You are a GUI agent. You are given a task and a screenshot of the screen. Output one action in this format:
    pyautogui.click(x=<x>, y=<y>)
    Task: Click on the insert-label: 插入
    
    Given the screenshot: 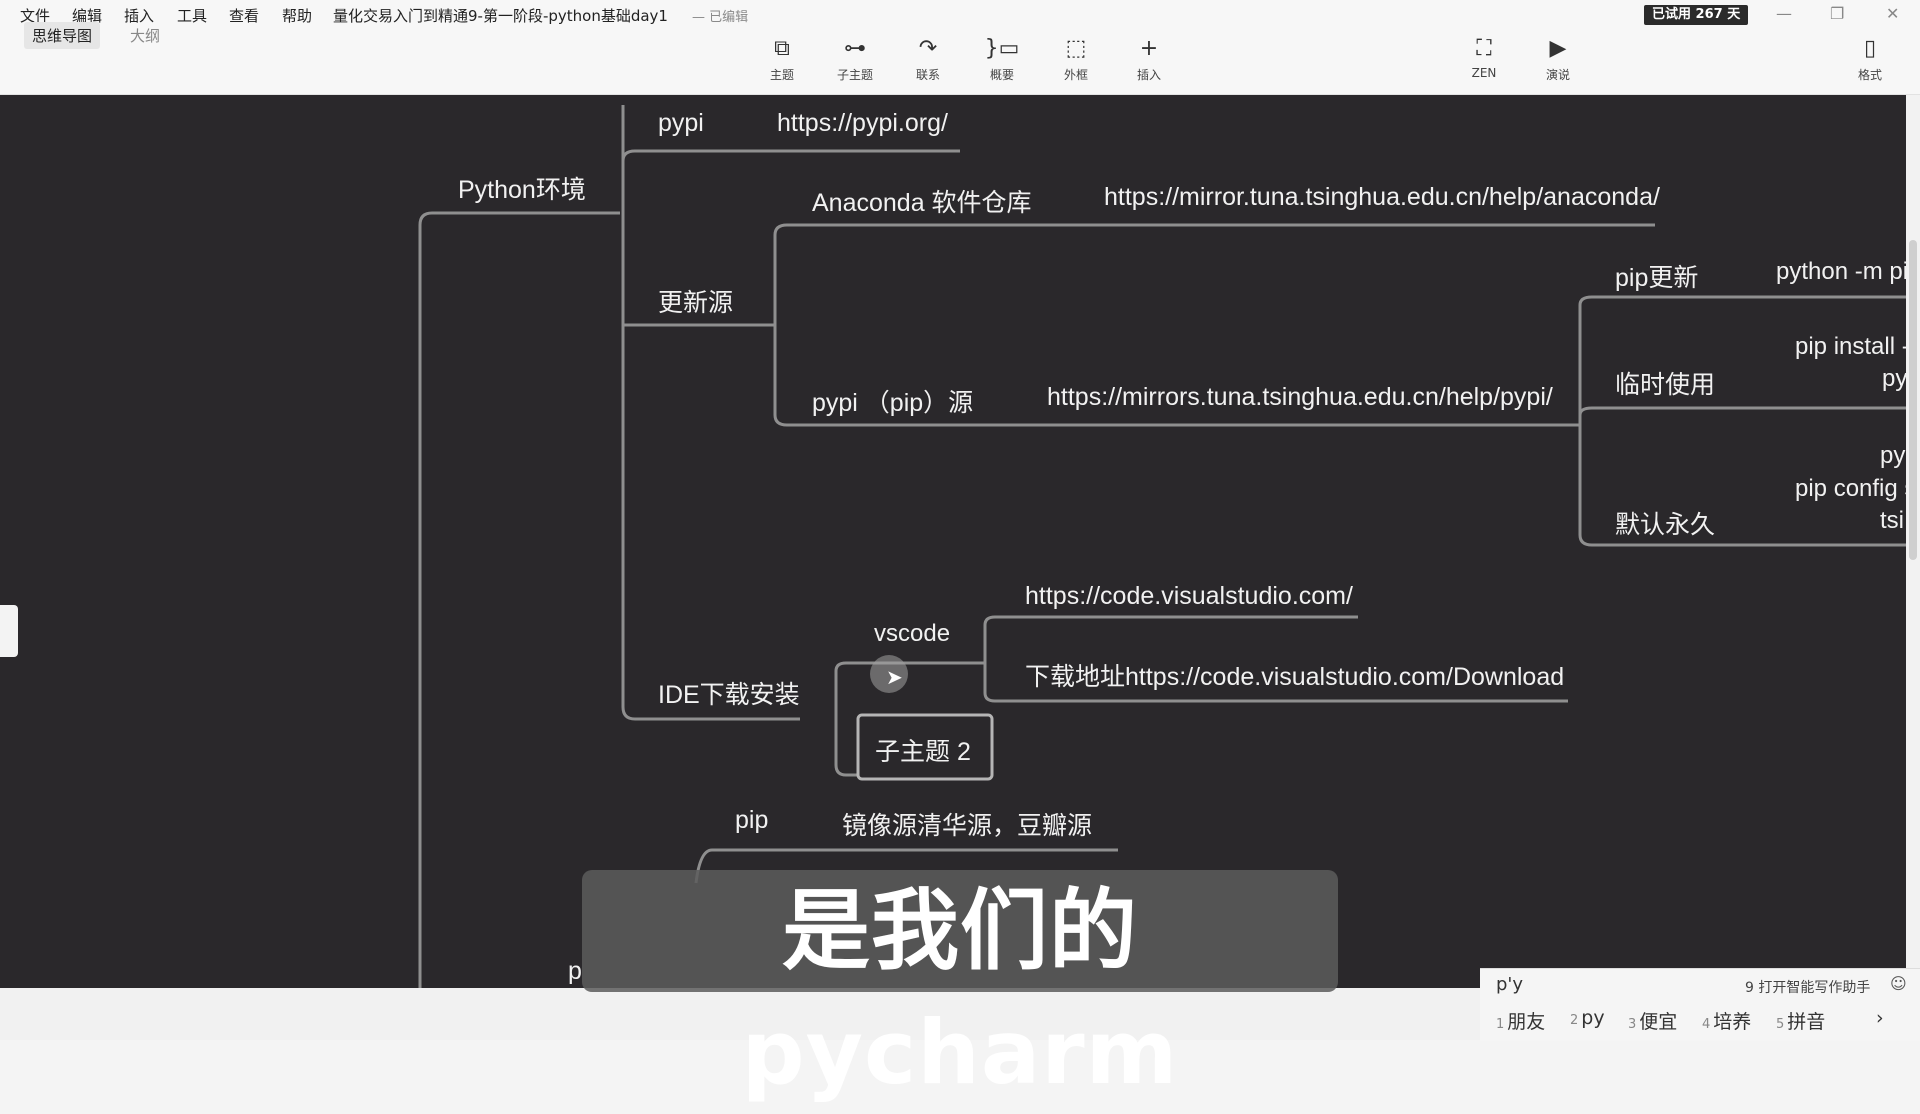 What is the action you would take?
    pyautogui.click(x=1148, y=75)
    